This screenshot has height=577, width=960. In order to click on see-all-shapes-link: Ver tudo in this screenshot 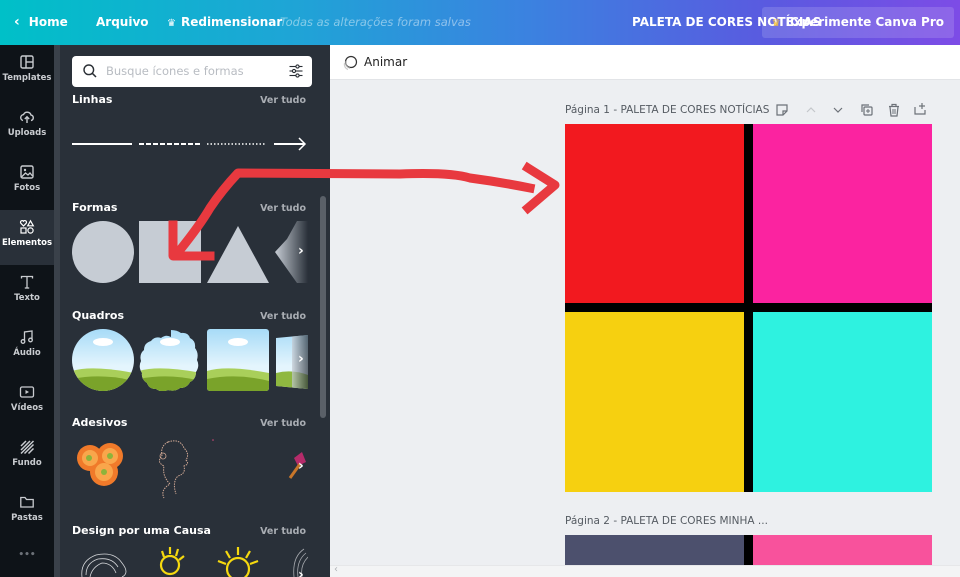, I will do `click(283, 208)`.